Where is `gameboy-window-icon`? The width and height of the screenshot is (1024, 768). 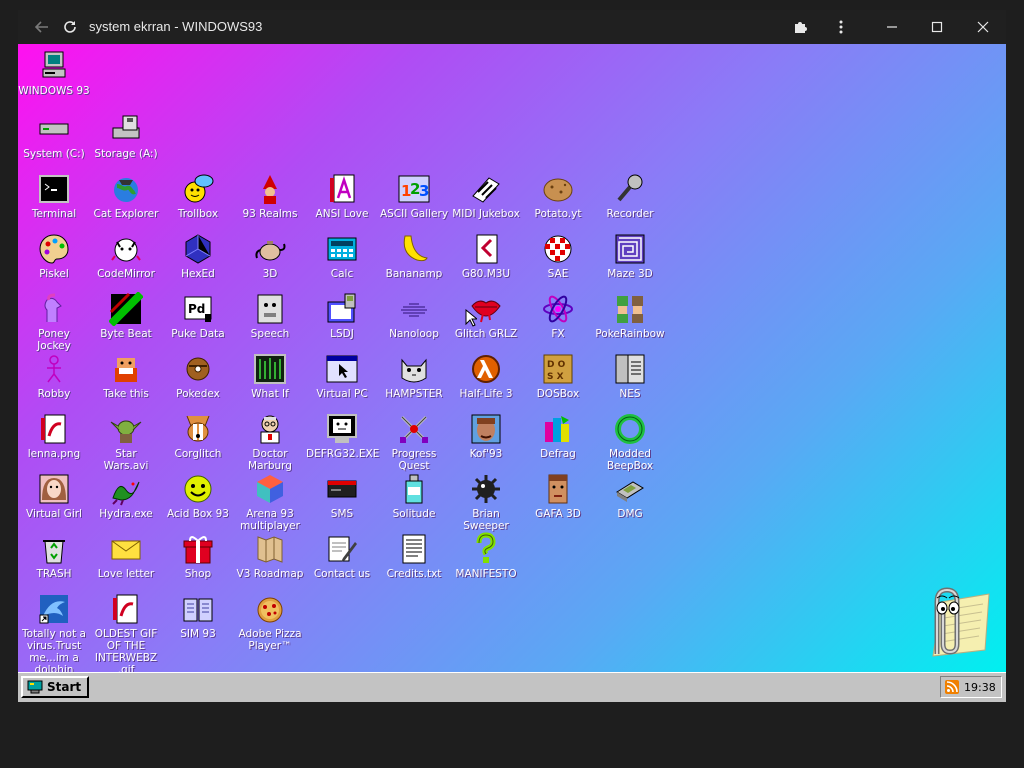 gameboy-window-icon is located at coordinates (341, 308).